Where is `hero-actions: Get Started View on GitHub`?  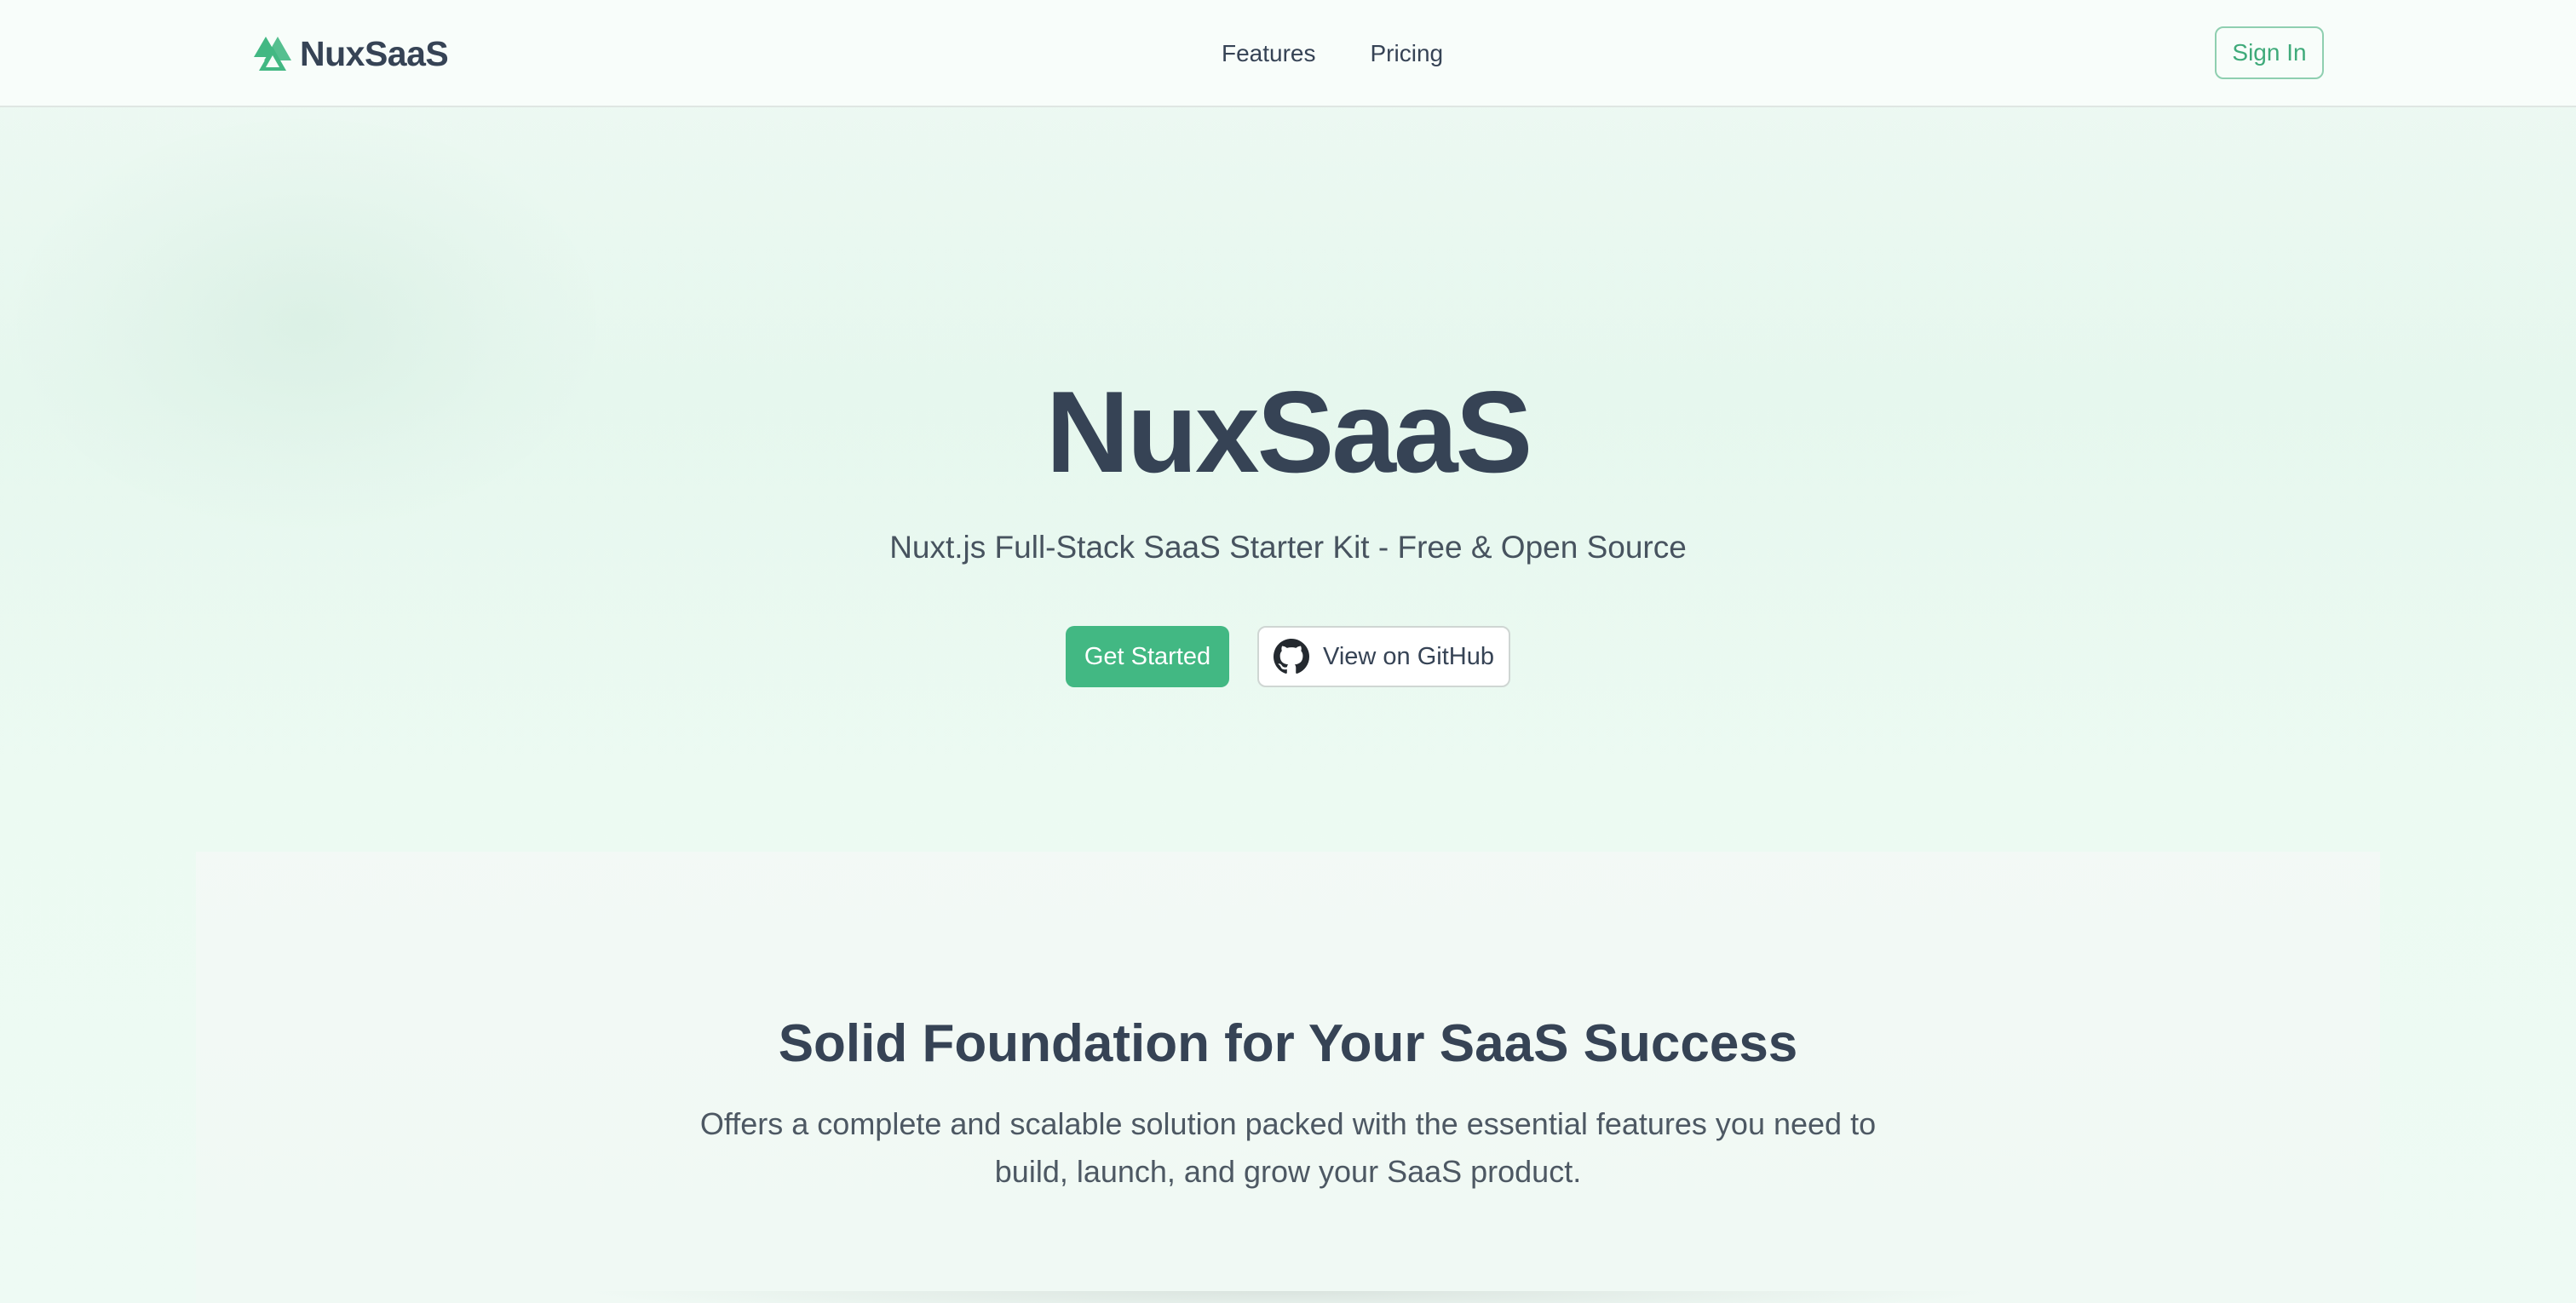
hero-actions: Get Started View on GitHub is located at coordinates (1288, 657).